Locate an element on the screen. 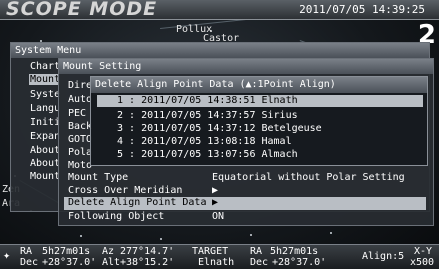  delete-align-point-popup-title: Delete Align Point Data (▲:1Point Align) is located at coordinates (259, 85).